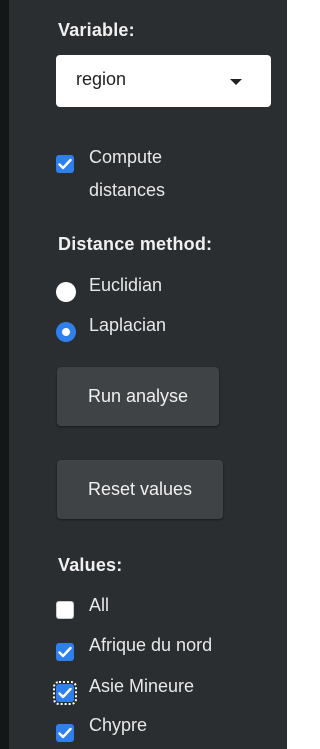  Describe the element at coordinates (135, 244) in the screenshot. I see `distance-method-label: Distance method:` at that location.